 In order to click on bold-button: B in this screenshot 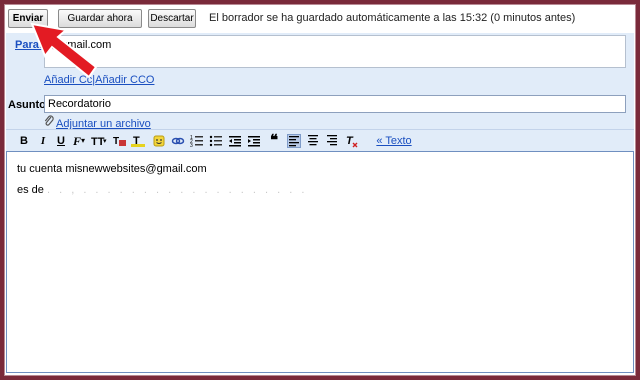, I will do `click(24, 141)`.